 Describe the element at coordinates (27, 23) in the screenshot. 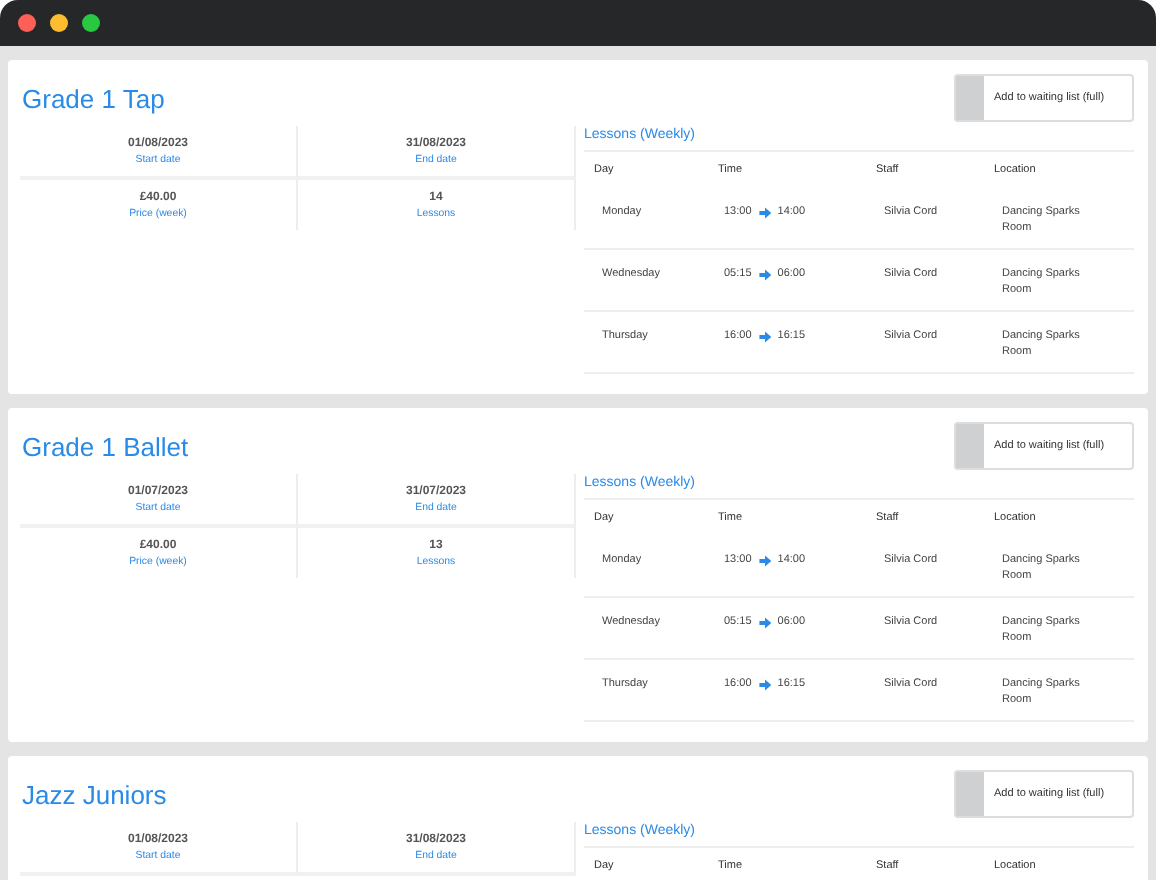

I see `close-button` at that location.